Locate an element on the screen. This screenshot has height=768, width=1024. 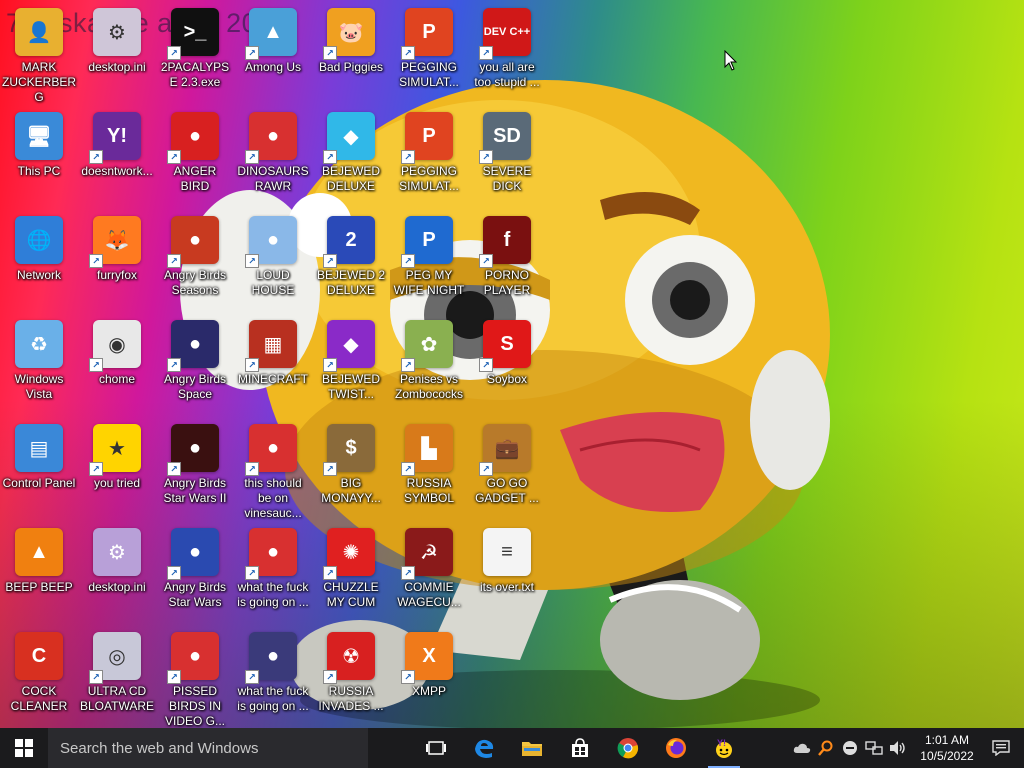
desktop-icon: 🖥 This PC is located at coordinates (39, 156).